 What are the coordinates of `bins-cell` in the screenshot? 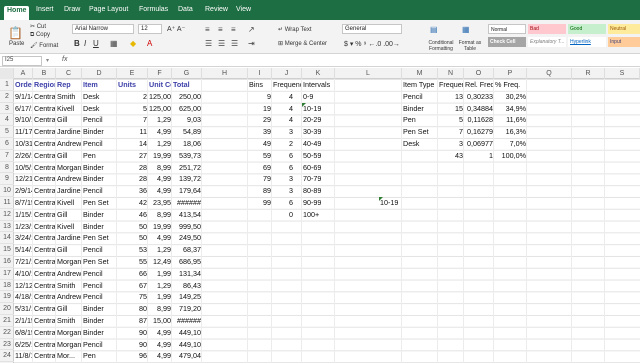 It's located at (260, 215).